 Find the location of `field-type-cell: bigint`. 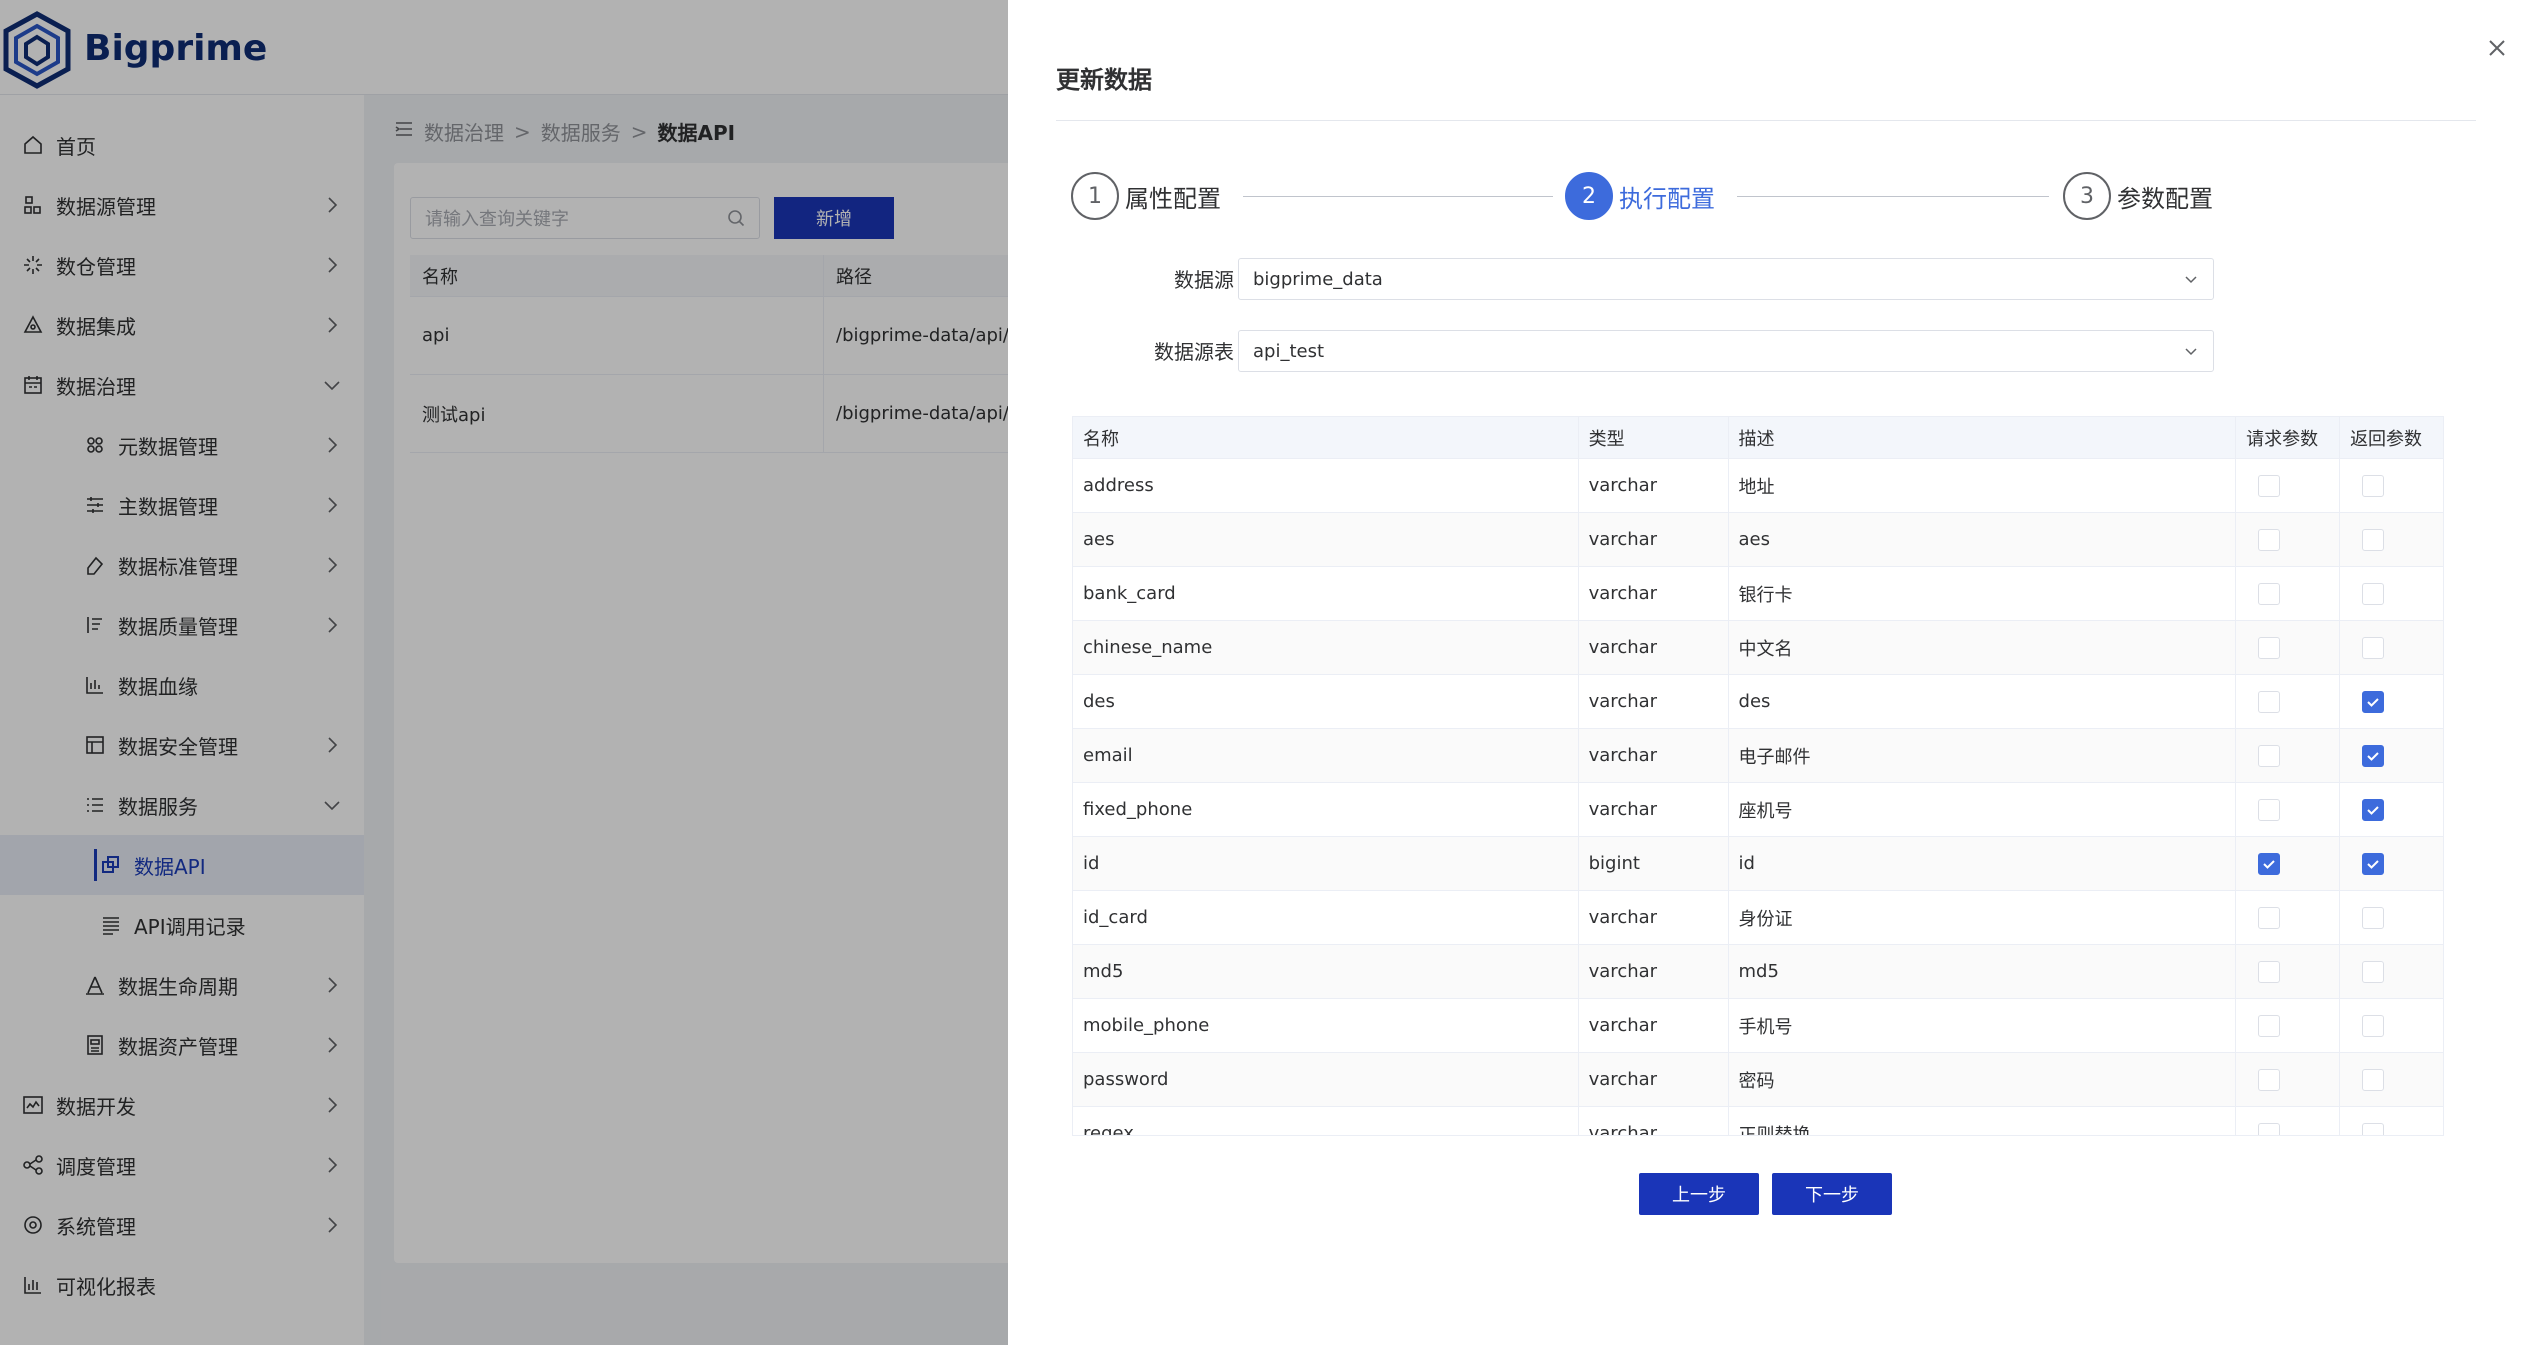

field-type-cell: bigint is located at coordinates (1654, 863).